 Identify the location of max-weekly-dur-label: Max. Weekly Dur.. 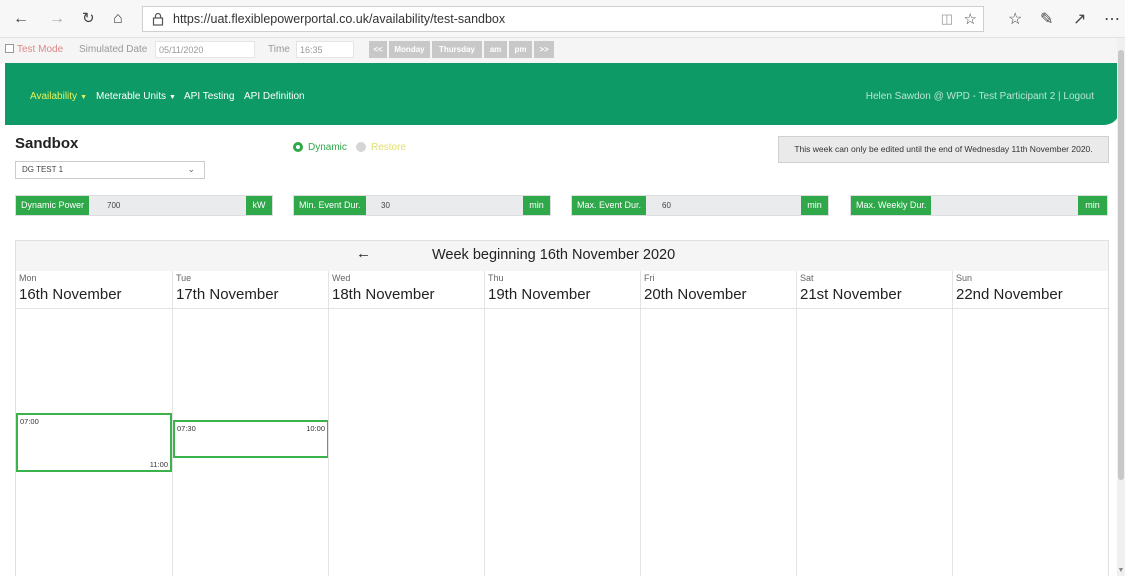
(891, 205).